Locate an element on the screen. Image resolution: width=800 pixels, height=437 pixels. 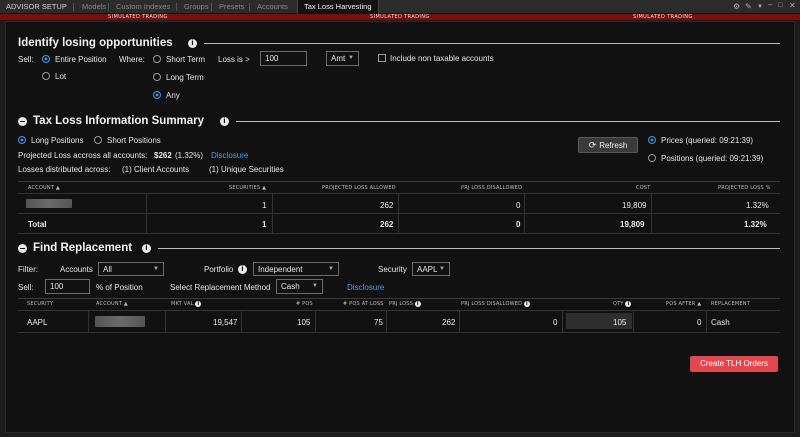
col-security: SECURITY is located at coordinates (40, 304).